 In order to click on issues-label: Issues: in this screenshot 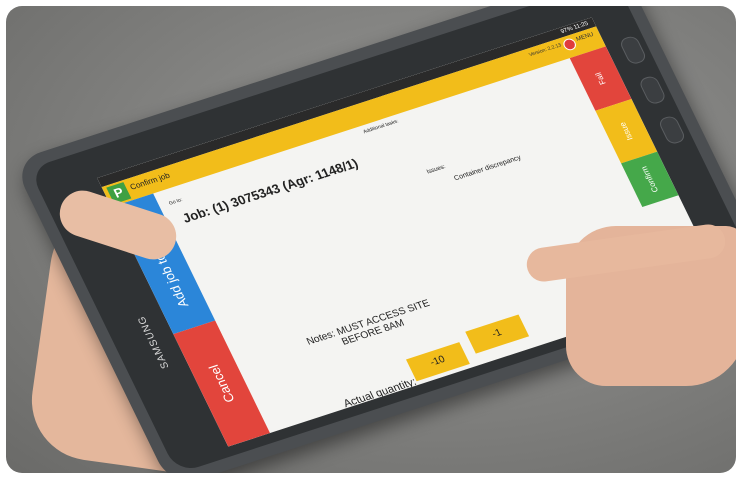, I will do `click(436, 170)`.